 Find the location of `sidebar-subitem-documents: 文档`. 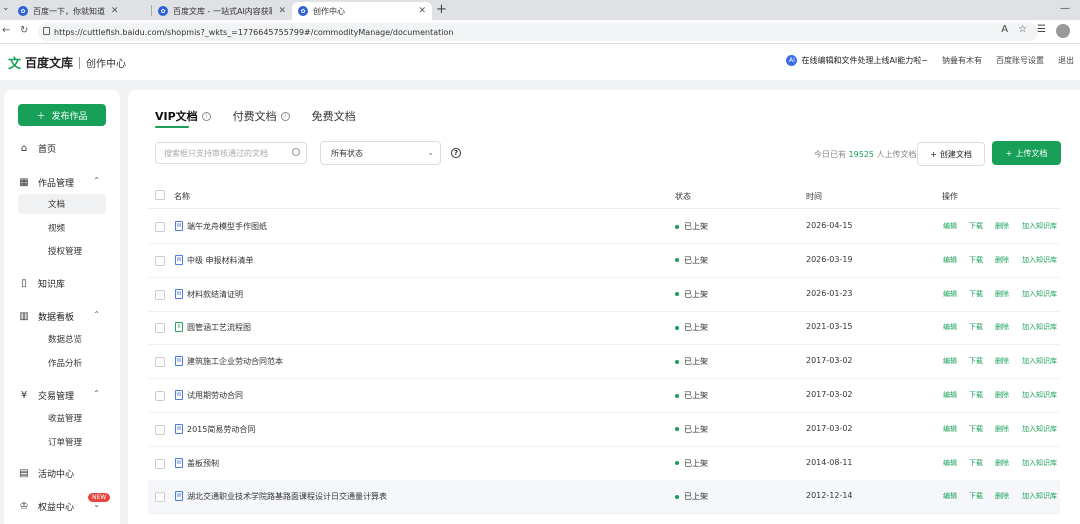

sidebar-subitem-documents: 文档 is located at coordinates (62, 204).